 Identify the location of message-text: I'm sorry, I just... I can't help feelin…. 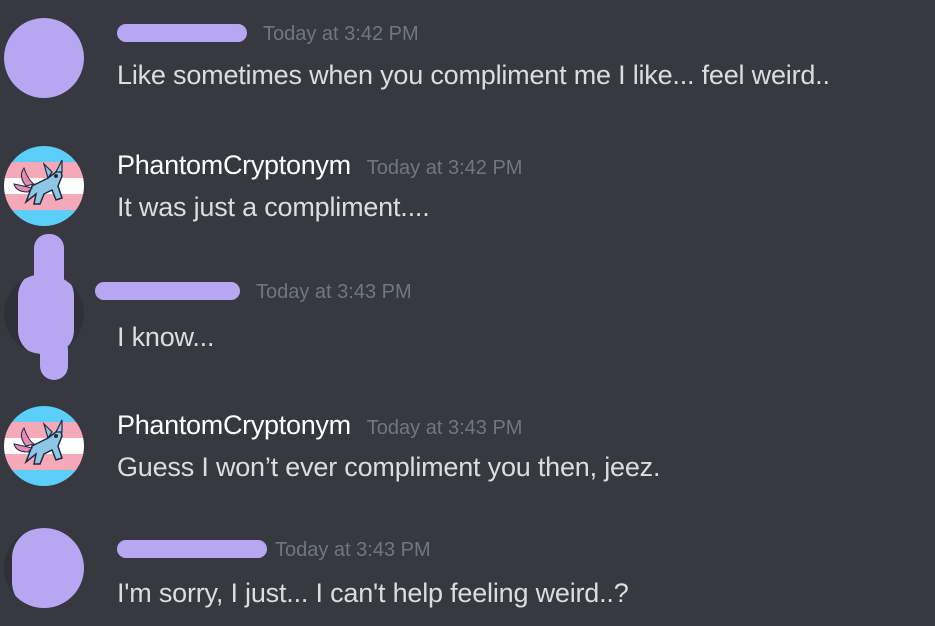
(373, 593).